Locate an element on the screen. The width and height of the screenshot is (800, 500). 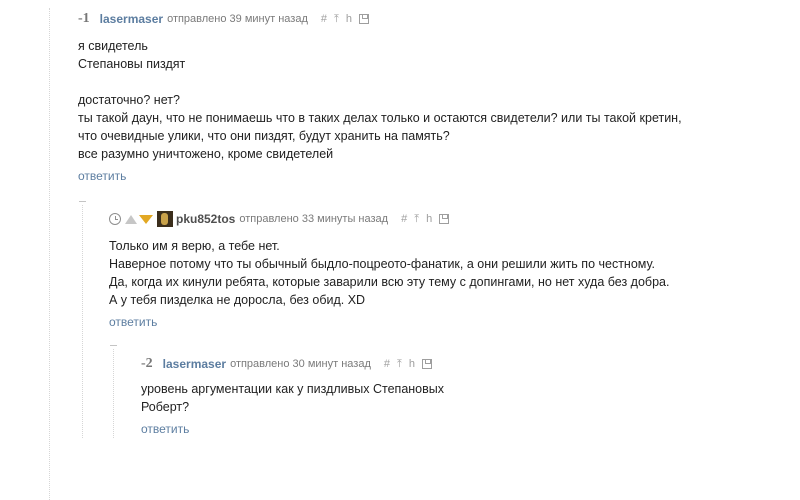
comment-timestamp: отправлено 30 минут назад is located at coordinates (300, 364).